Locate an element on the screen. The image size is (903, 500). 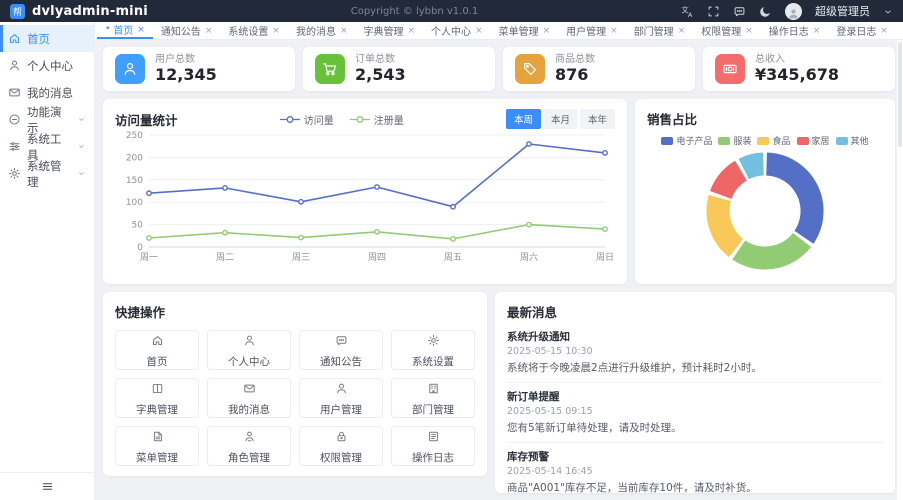
stat-text: 订单总数 2,543 is located at coordinates (380, 69).